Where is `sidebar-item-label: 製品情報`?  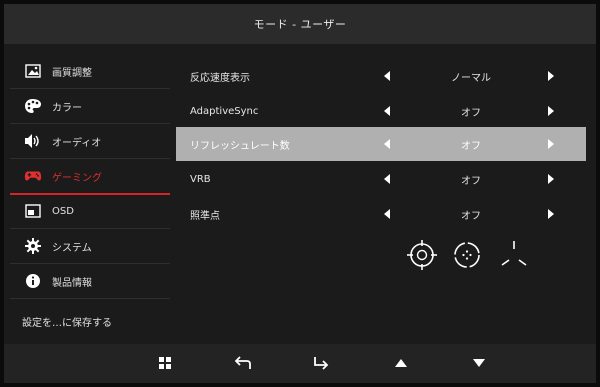 sidebar-item-label: 製品情報 is located at coordinates (72, 283).